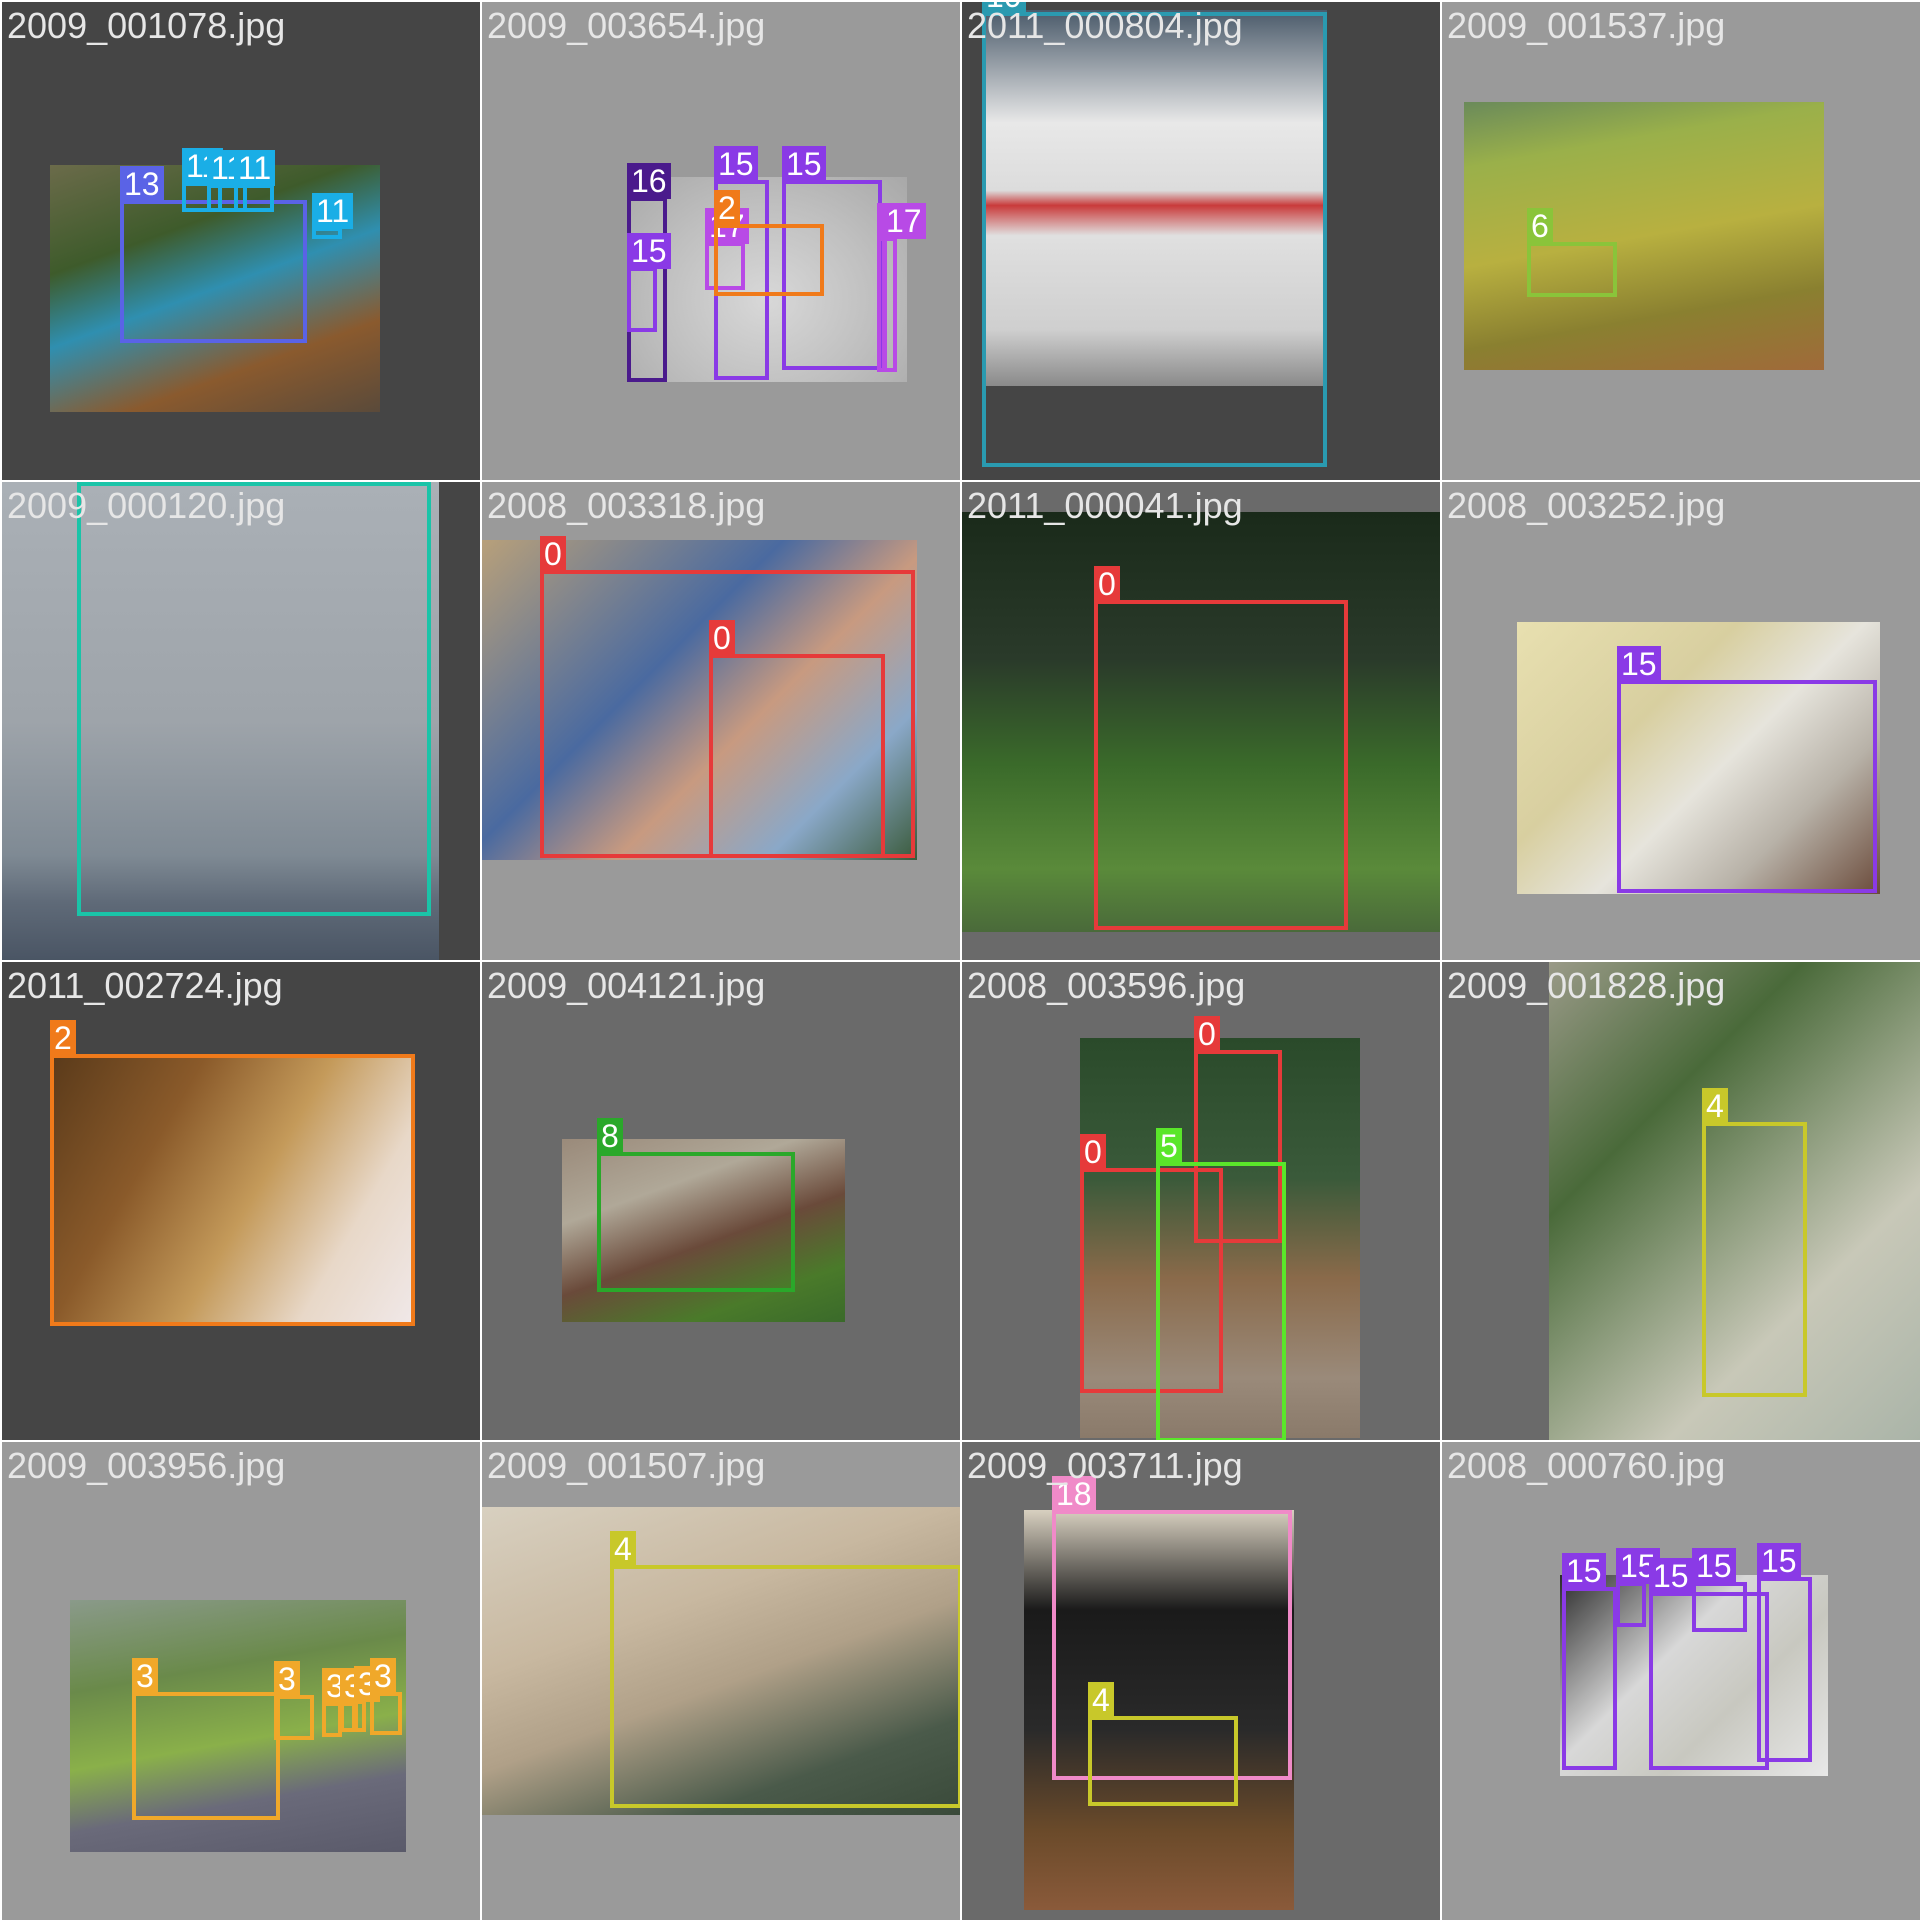  I want to click on tile-filename: 2008_003252.jpg, so click(1586, 505).